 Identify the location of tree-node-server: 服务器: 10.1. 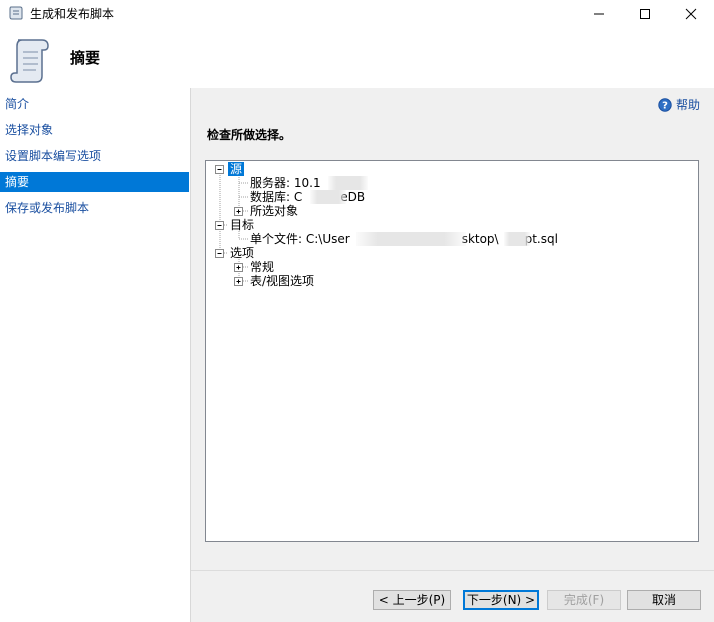
(285, 183).